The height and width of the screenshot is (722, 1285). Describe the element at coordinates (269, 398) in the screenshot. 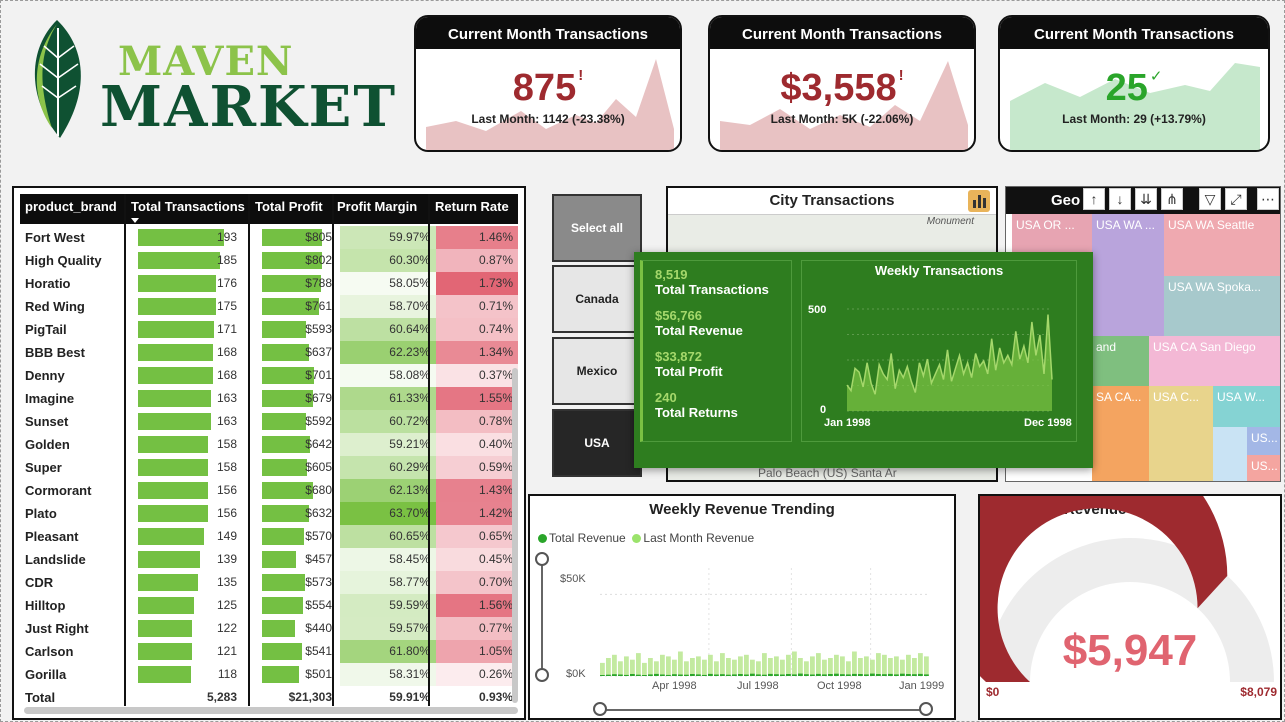

I see `table-row: Imagine 163 $679 61.33% 1.55%` at that location.